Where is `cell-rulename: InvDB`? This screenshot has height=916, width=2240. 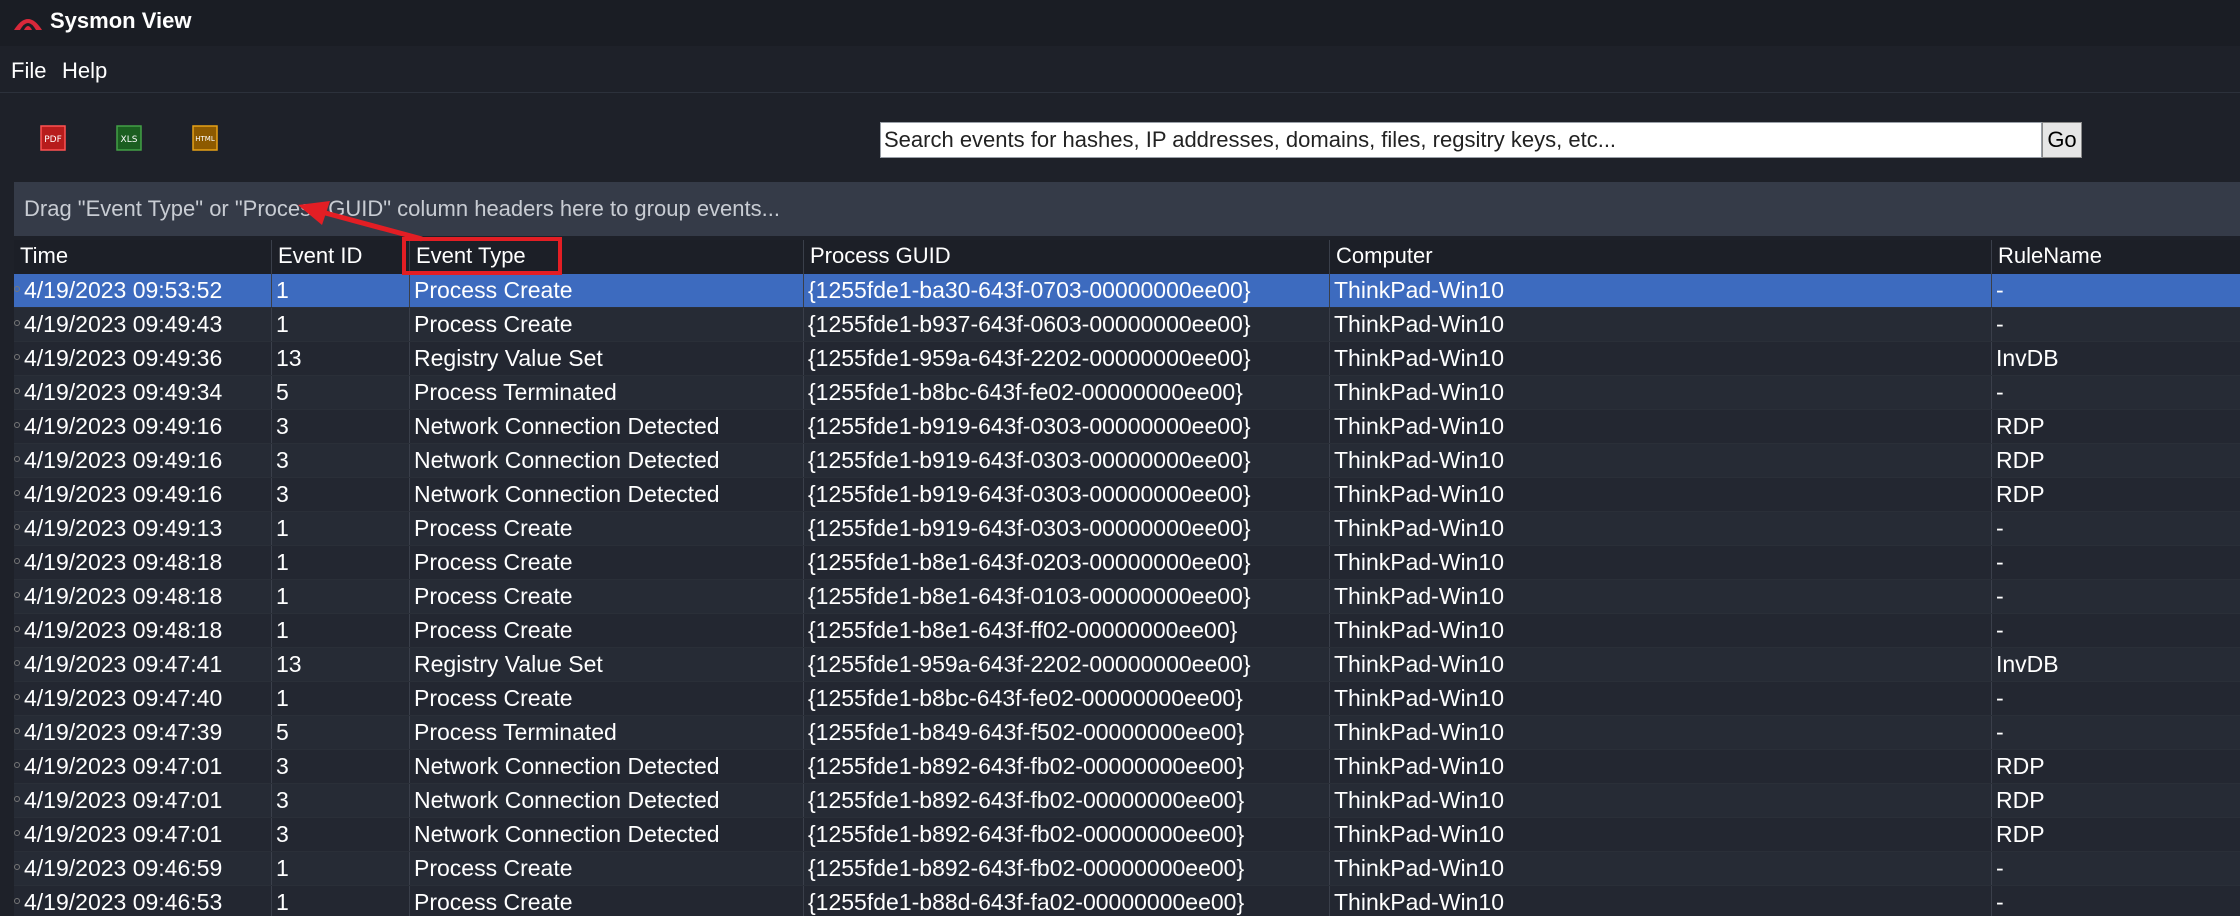
cell-rulename: InvDB is located at coordinates (2027, 358).